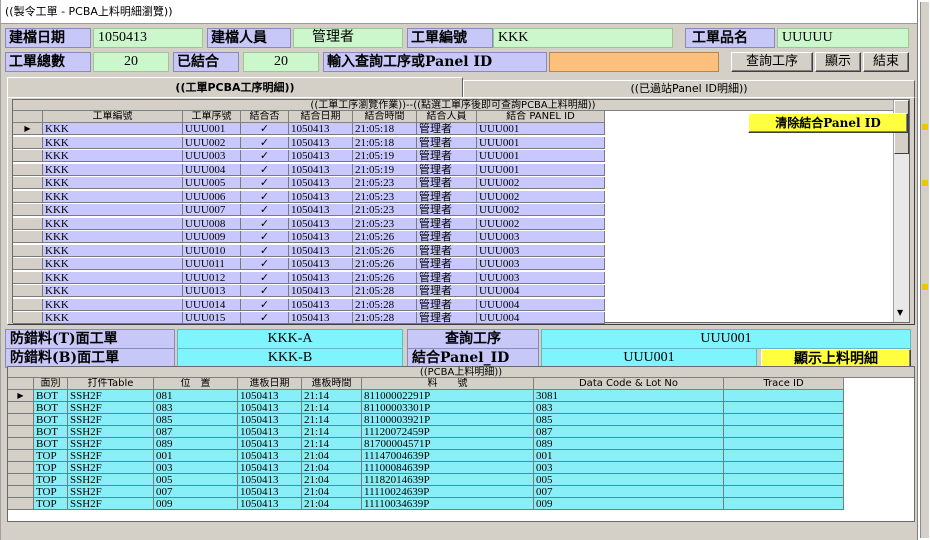 The image size is (930, 540). What do you see at coordinates (448, 468) in the screenshot?
I see `table-cell: 11100084639P` at bounding box center [448, 468].